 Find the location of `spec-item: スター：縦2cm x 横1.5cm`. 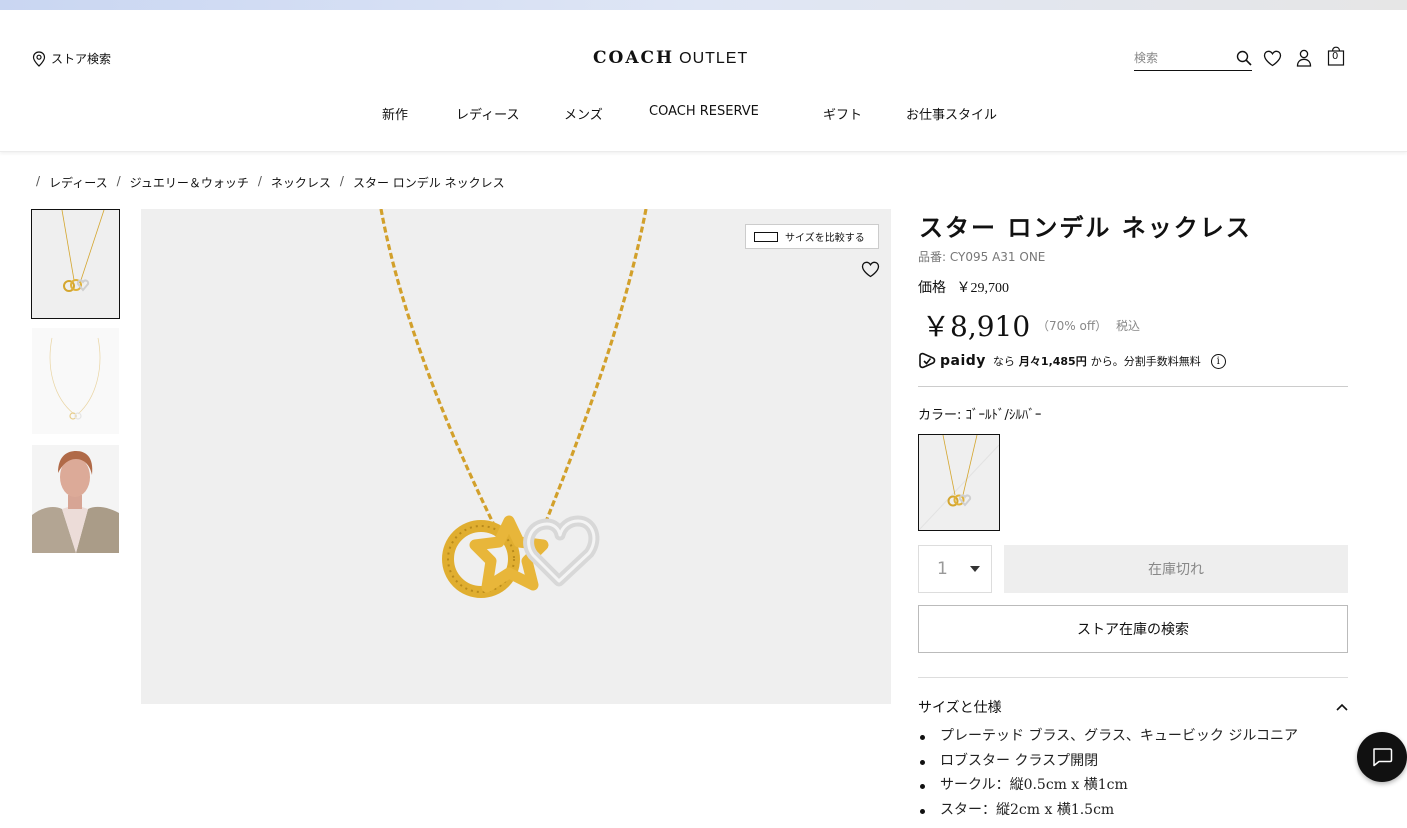

spec-item: スター：縦2cm x 横1.5cm is located at coordinates (1138, 812).